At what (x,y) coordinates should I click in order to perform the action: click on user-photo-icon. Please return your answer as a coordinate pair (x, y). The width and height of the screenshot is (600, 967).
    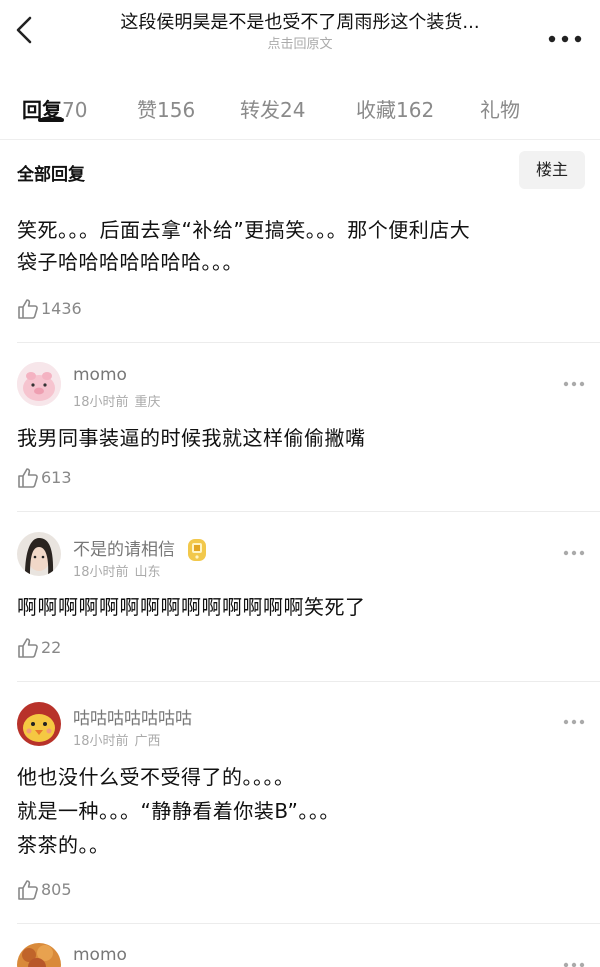
    Looking at the image, I should click on (39, 554).